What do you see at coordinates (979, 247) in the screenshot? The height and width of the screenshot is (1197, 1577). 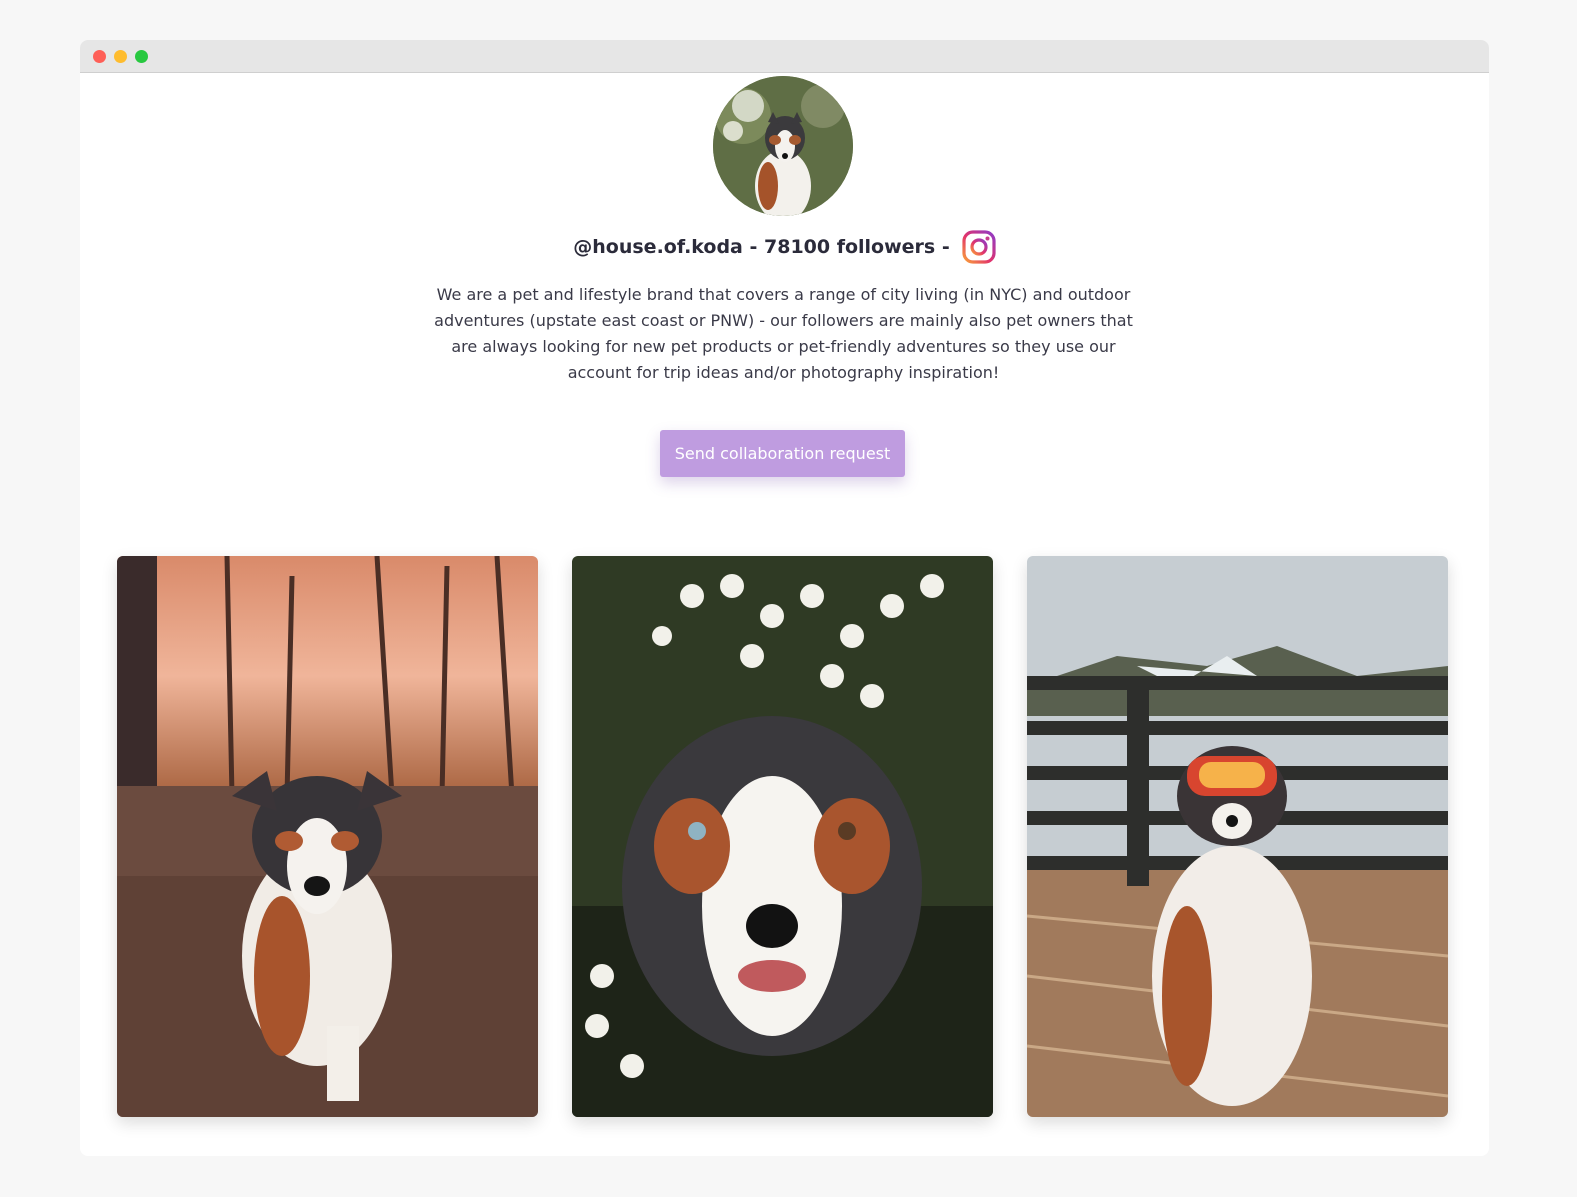 I see `instagram-icon` at bounding box center [979, 247].